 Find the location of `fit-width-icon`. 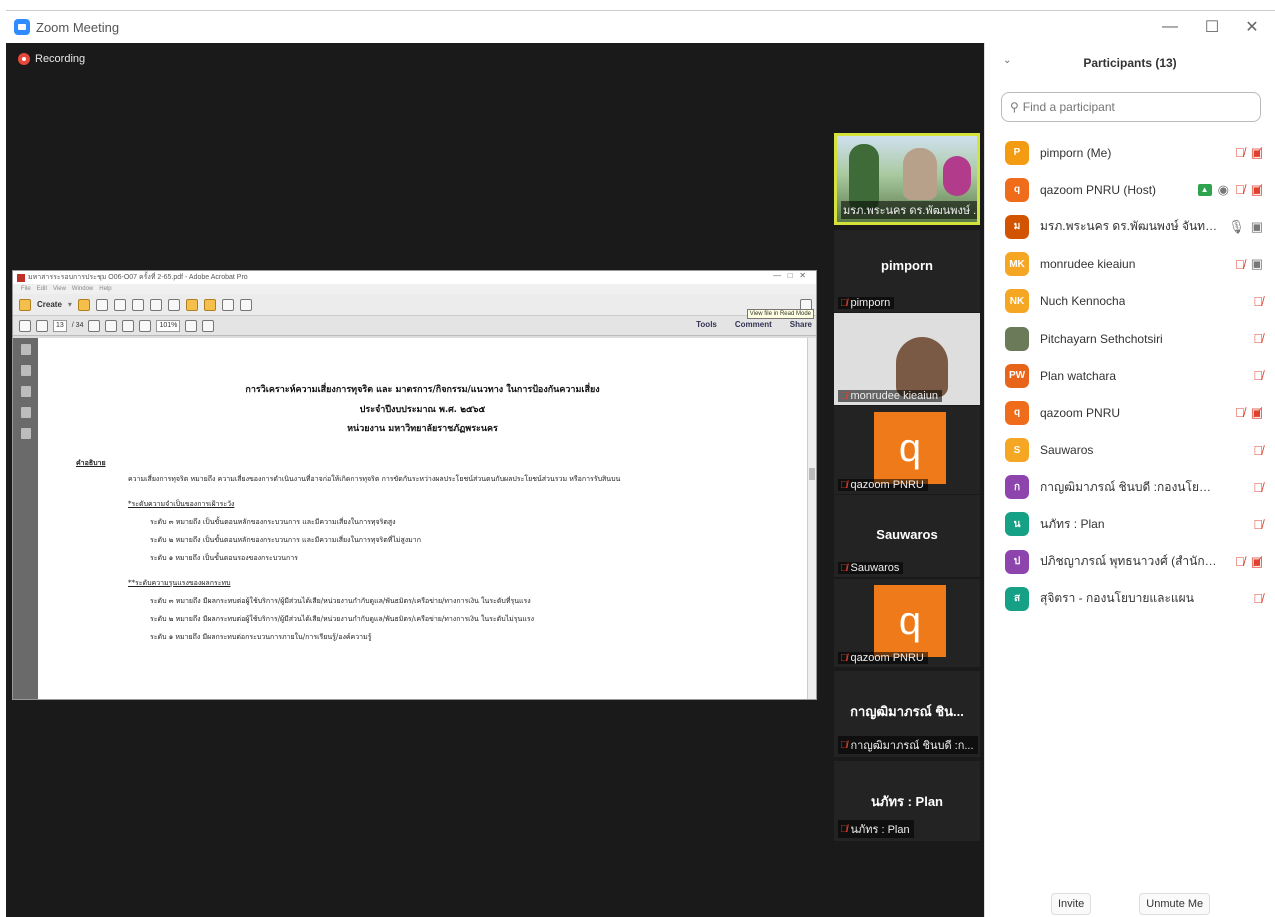

fit-width-icon is located at coordinates (208, 325).